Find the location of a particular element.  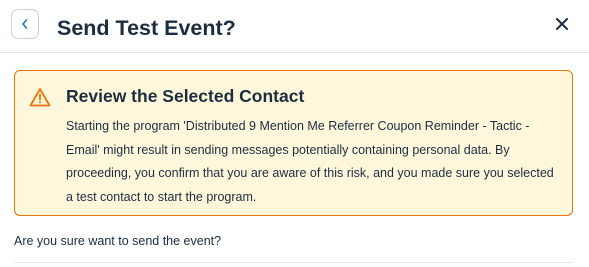

confirmation-question: Are you sure want to send the event? is located at coordinates (118, 241).